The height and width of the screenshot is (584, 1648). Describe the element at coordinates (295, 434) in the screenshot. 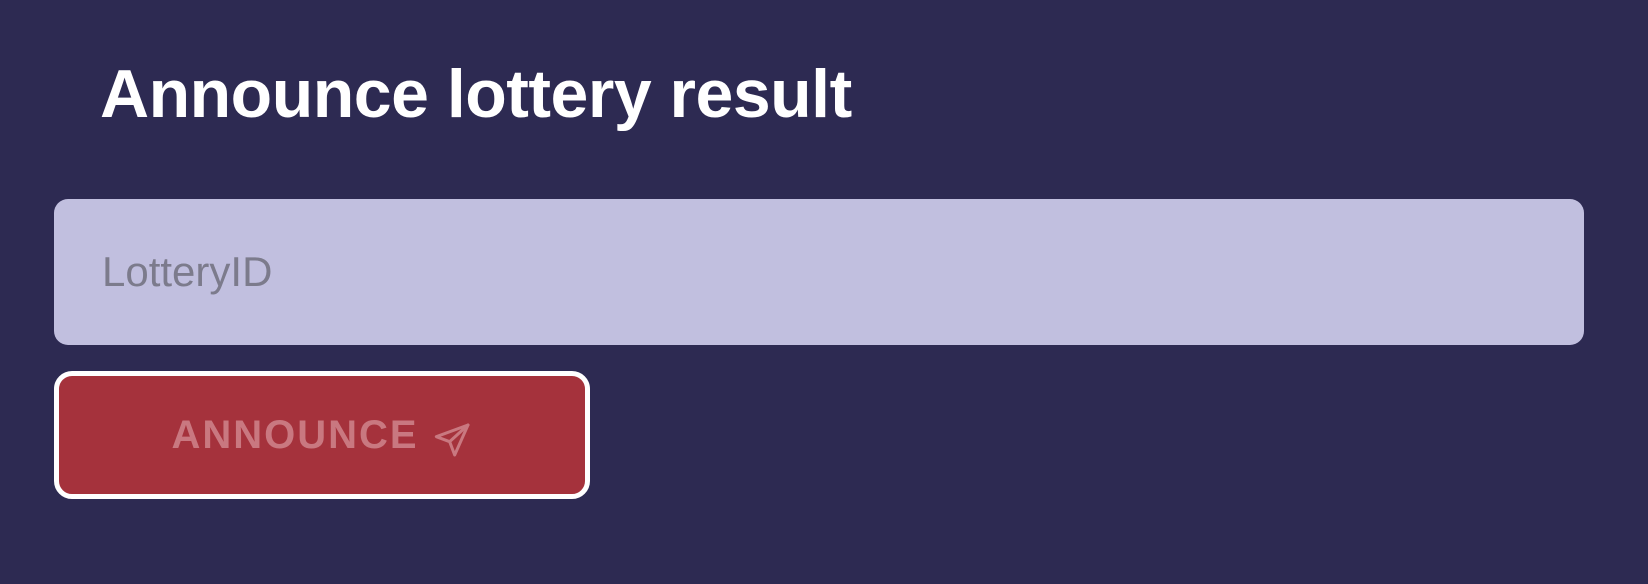

I see `announce-button-label: ANNOUNCE` at that location.